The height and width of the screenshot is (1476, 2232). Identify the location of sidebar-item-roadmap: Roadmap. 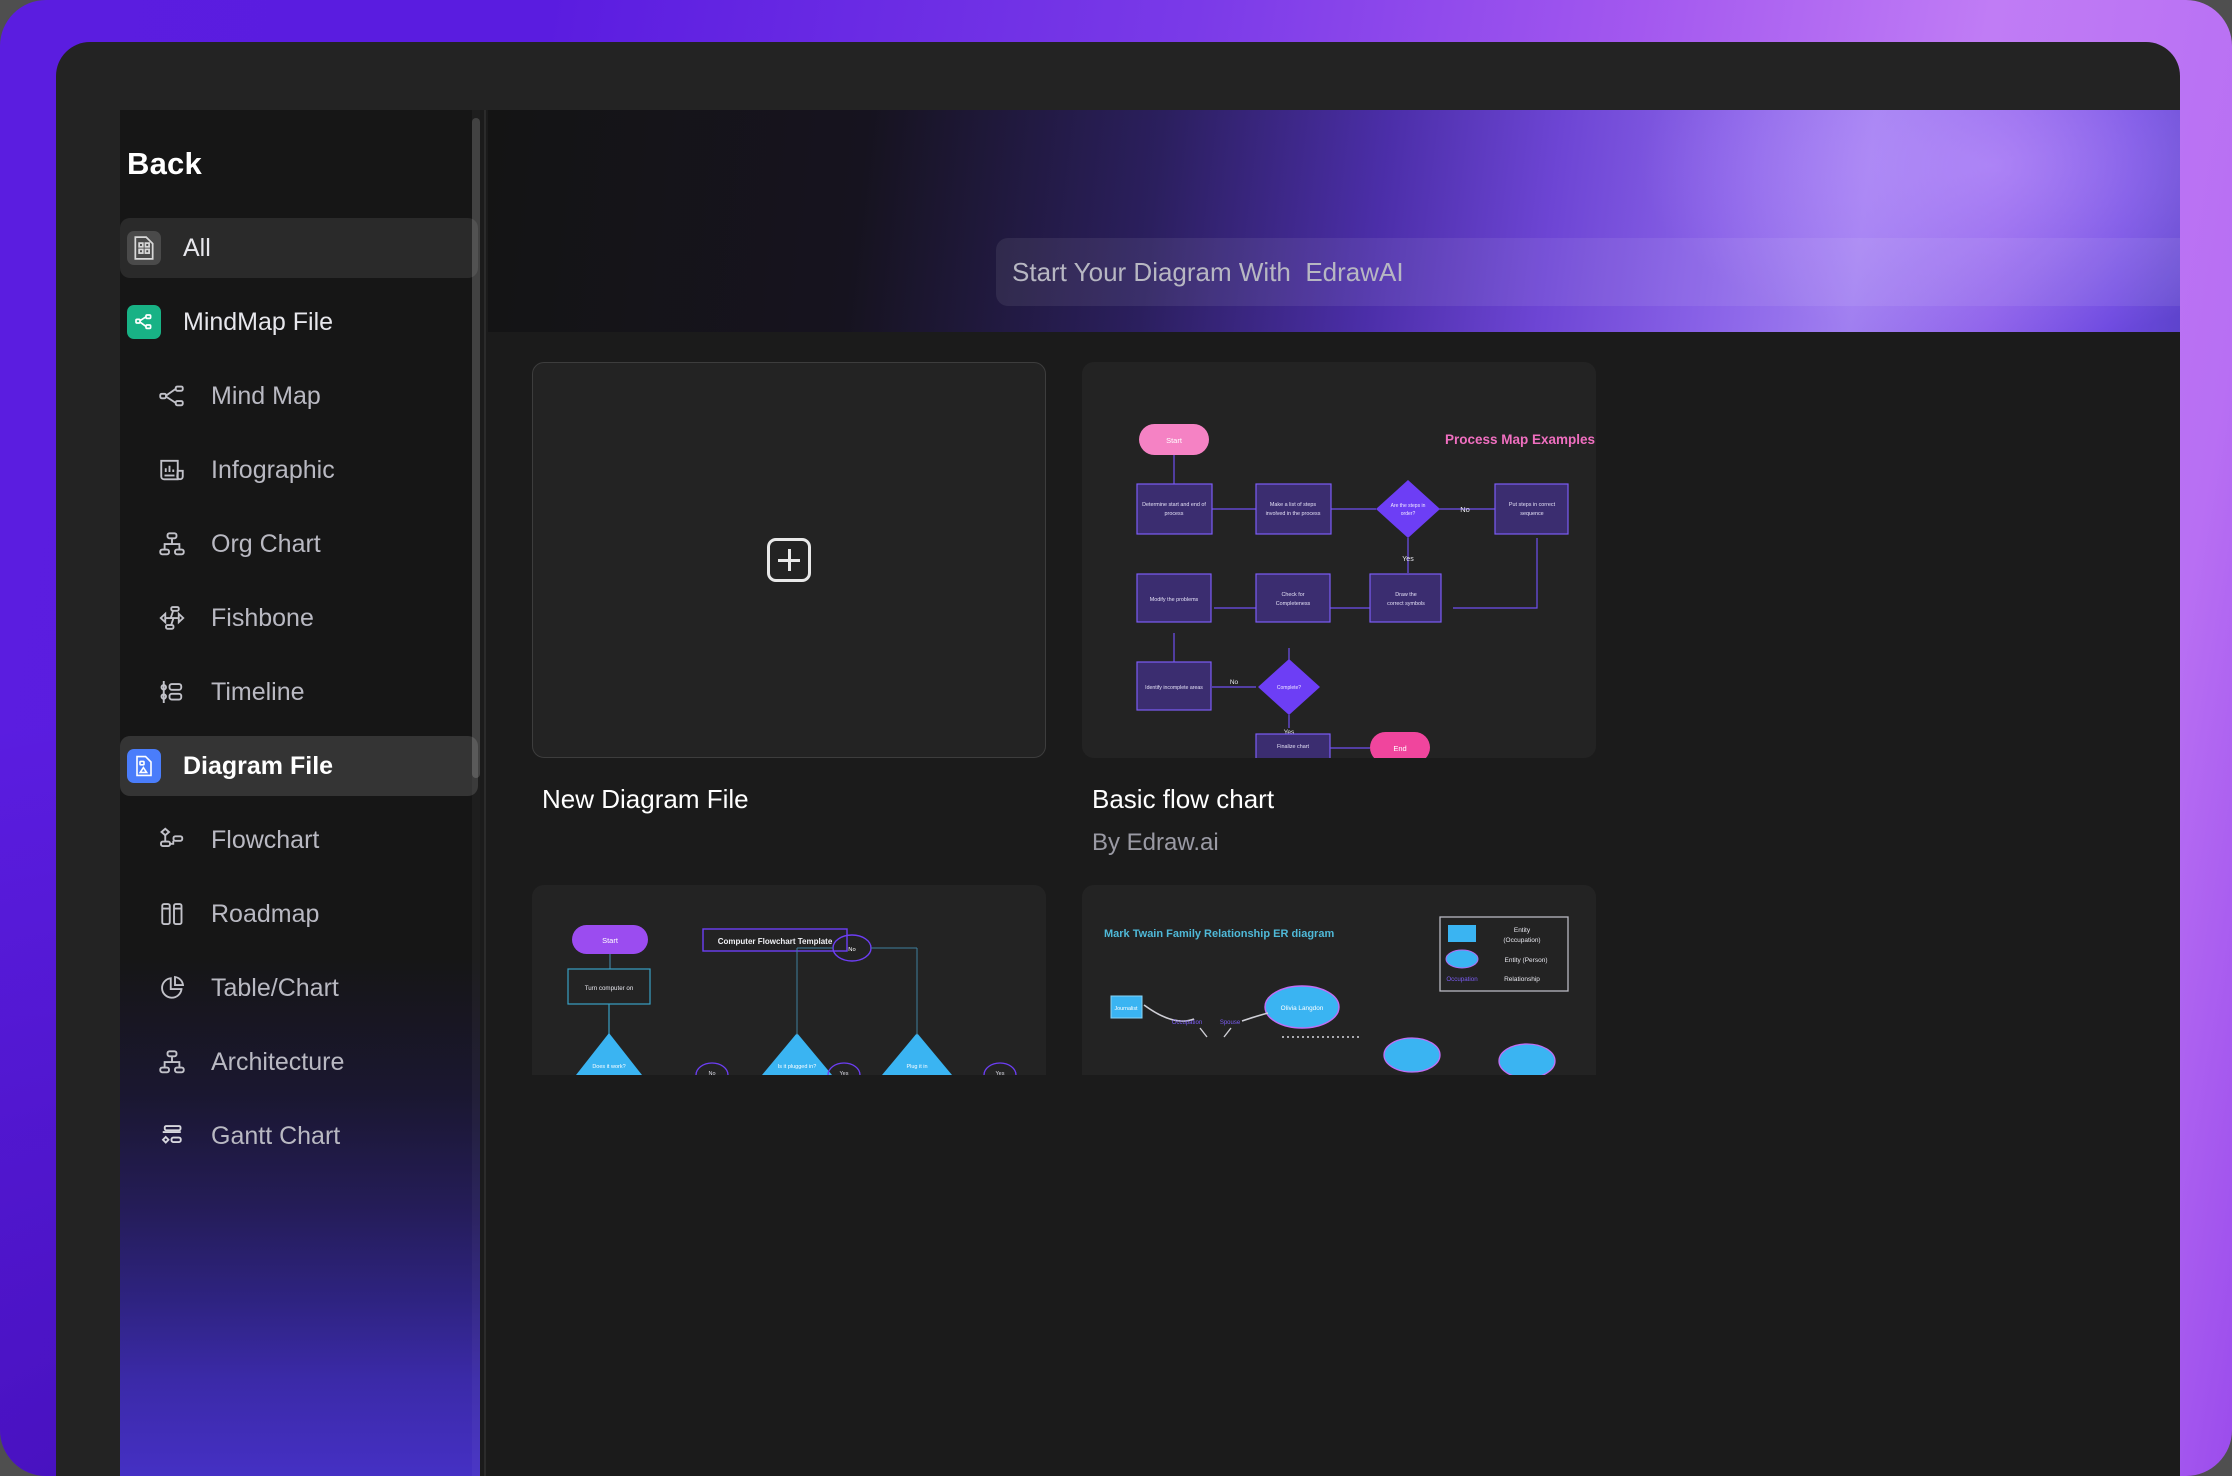
(299, 914).